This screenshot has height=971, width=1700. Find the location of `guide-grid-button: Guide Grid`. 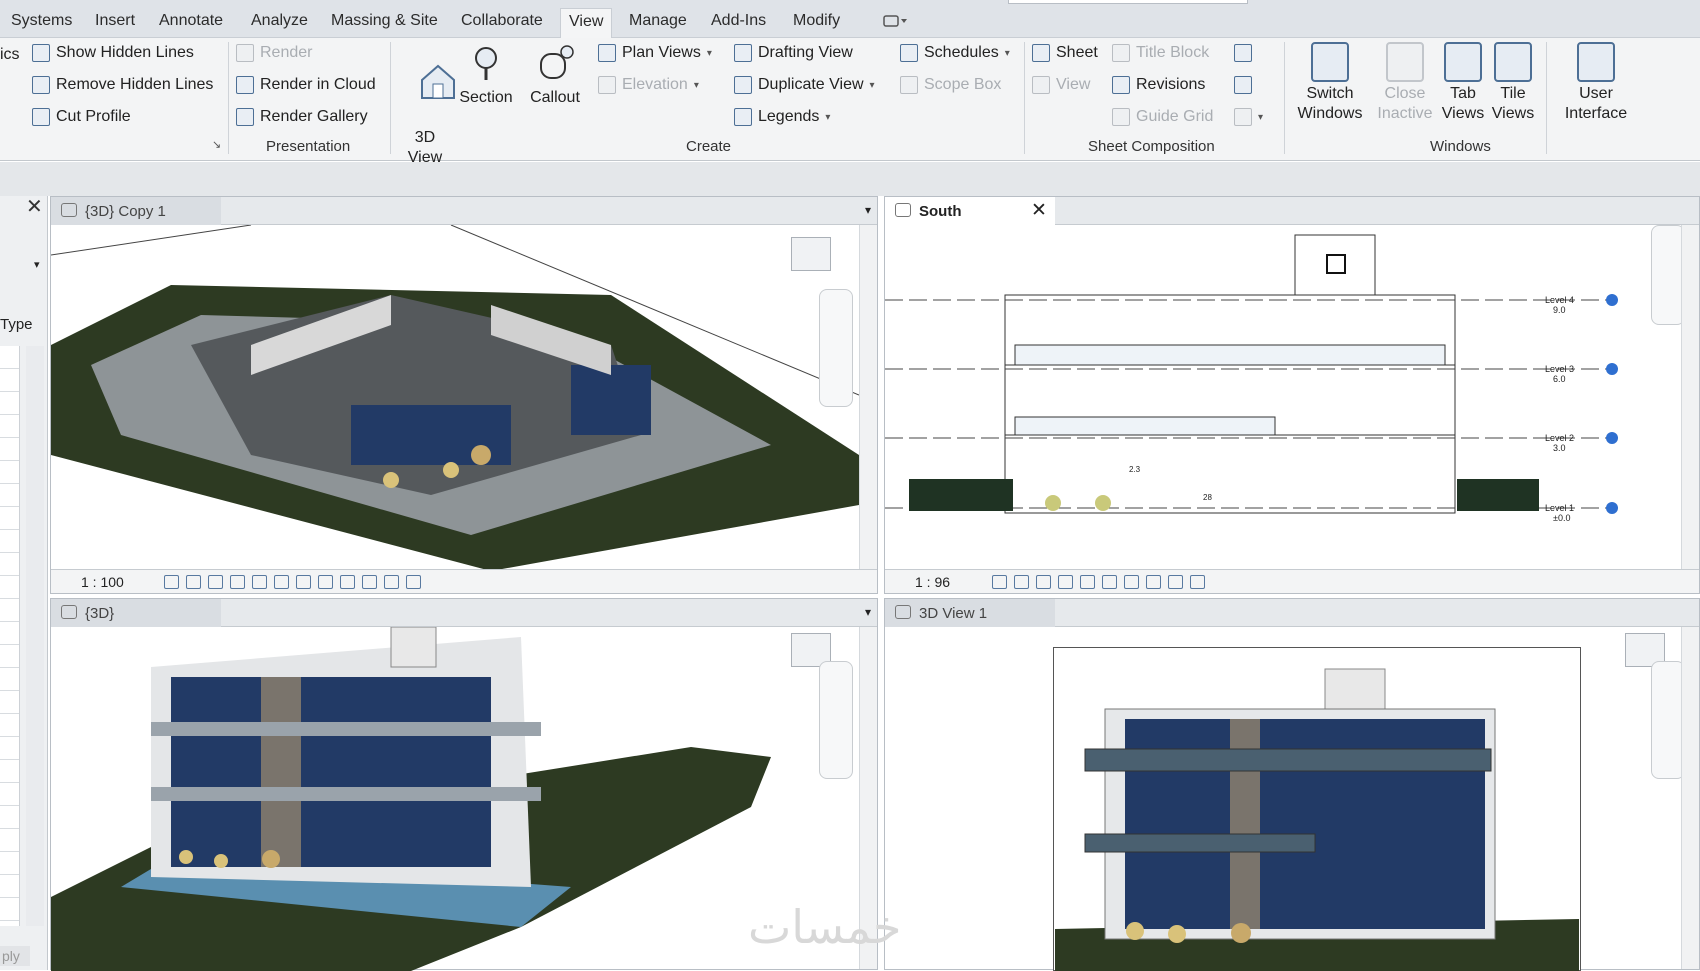

guide-grid-button: Guide Grid is located at coordinates (1162, 117).